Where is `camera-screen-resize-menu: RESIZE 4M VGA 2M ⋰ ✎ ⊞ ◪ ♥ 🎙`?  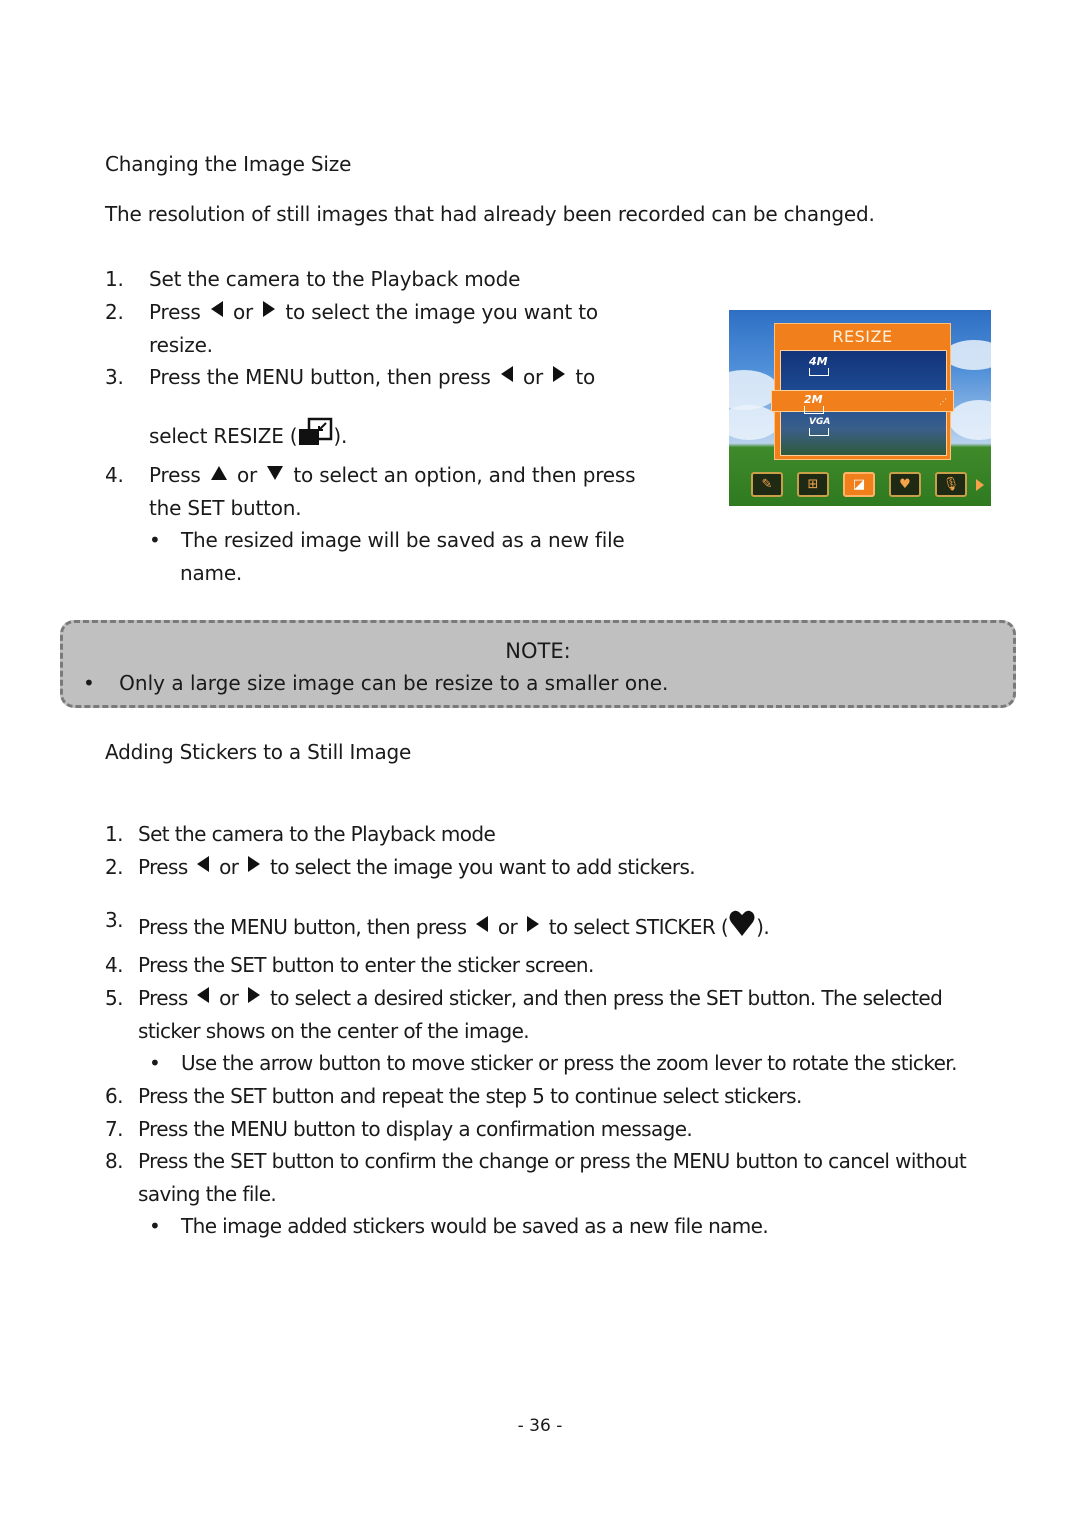 camera-screen-resize-menu: RESIZE 4M VGA 2M ⋰ ✎ ⊞ ◪ ♥ 🎙 is located at coordinates (860, 408).